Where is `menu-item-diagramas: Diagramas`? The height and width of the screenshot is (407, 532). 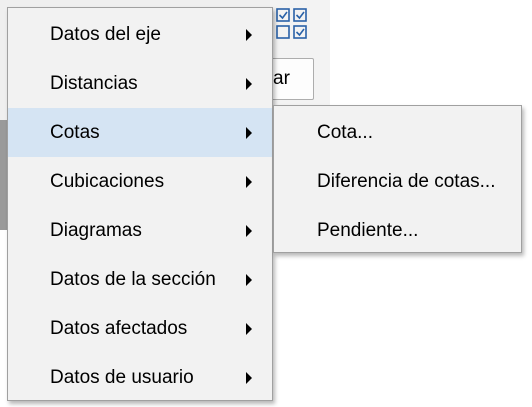
menu-item-diagramas: Diagramas is located at coordinates (140, 230).